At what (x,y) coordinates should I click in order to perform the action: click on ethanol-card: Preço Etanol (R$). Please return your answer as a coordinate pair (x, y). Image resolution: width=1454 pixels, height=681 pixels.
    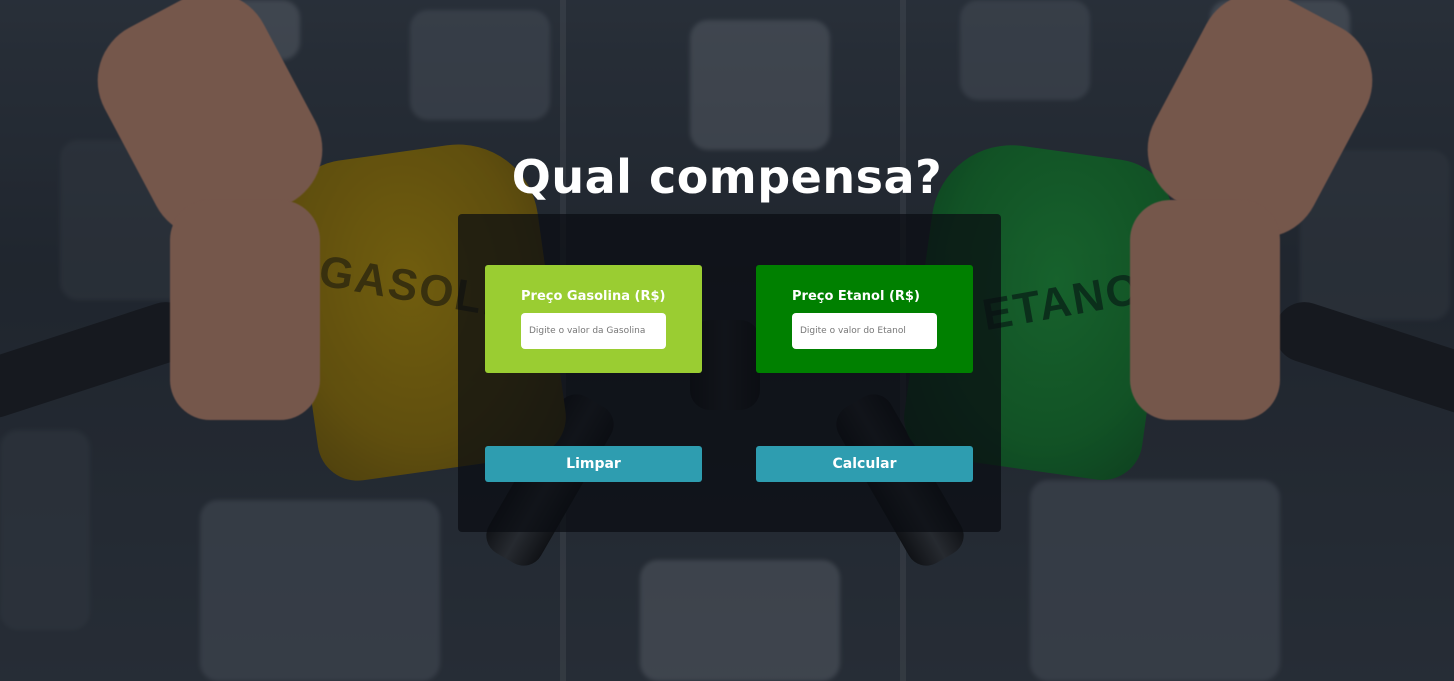
    Looking at the image, I should click on (864, 319).